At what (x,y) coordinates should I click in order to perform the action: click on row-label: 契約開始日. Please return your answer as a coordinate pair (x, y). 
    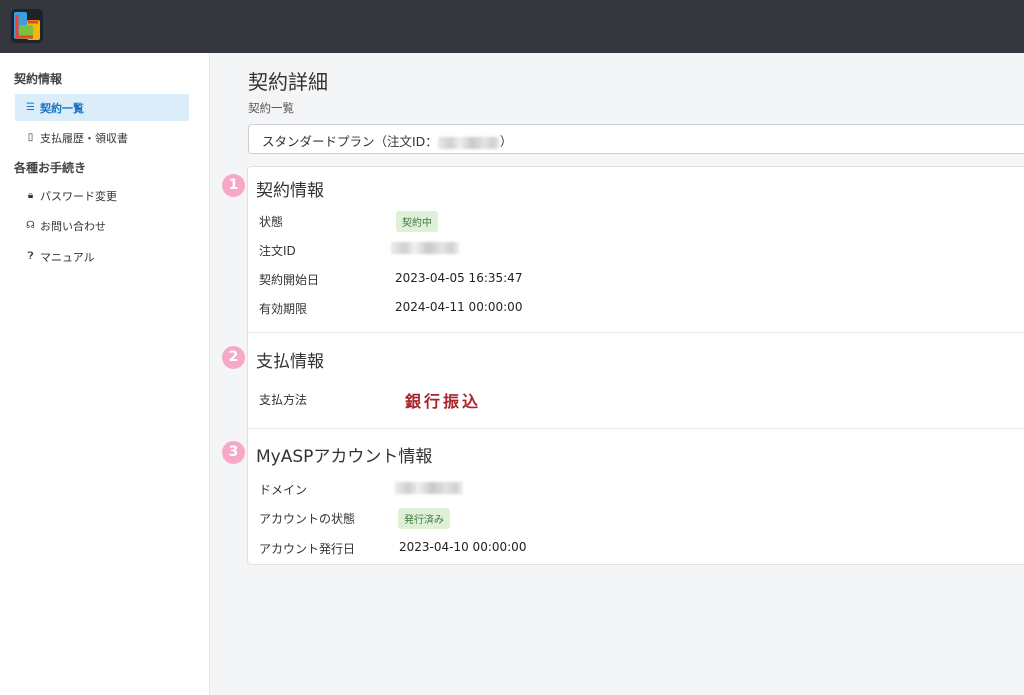
    Looking at the image, I should click on (289, 280).